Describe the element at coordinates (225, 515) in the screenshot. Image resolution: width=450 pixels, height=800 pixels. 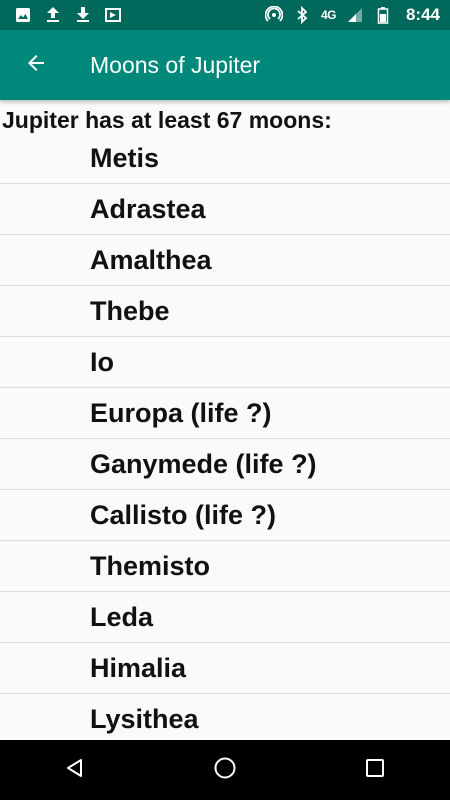
I see `list-item: Callisto (life ?)` at that location.